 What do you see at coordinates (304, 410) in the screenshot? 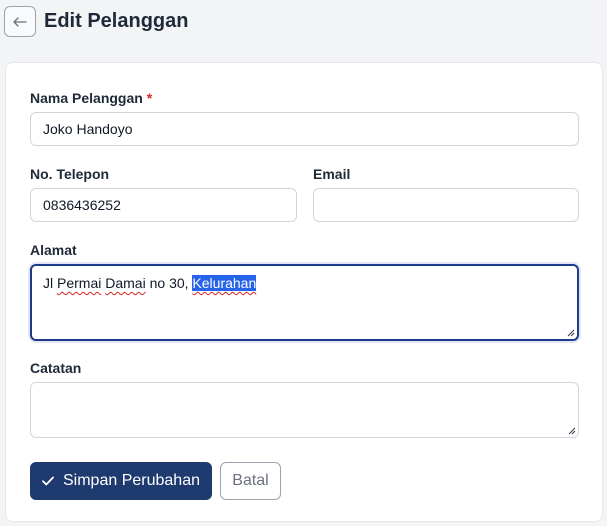
I see `notes-textarea` at bounding box center [304, 410].